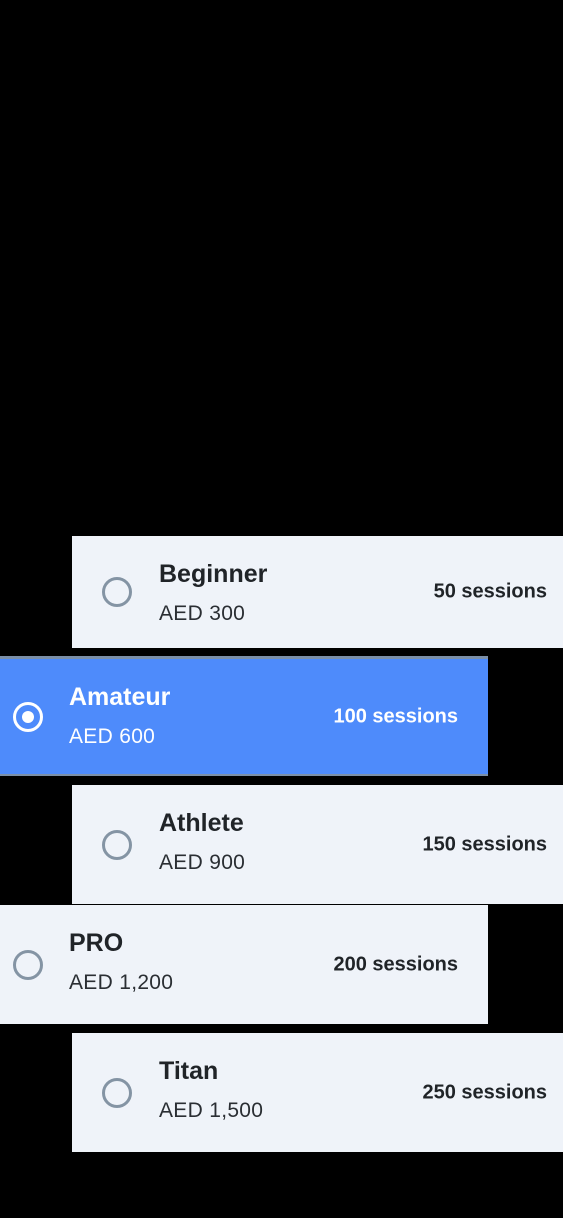 This screenshot has height=1218, width=563. What do you see at coordinates (201, 823) in the screenshot?
I see `plan-name: Athlete` at bounding box center [201, 823].